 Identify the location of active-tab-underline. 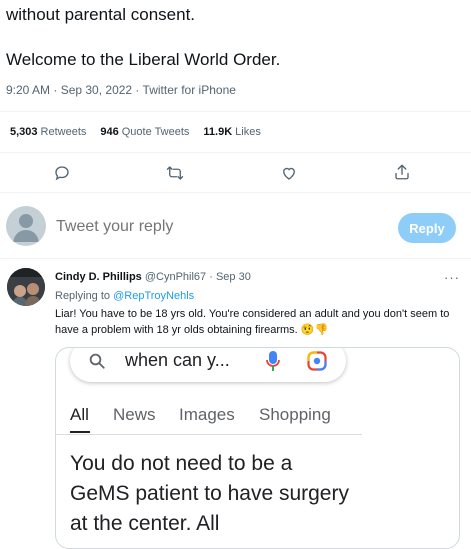
(80, 432).